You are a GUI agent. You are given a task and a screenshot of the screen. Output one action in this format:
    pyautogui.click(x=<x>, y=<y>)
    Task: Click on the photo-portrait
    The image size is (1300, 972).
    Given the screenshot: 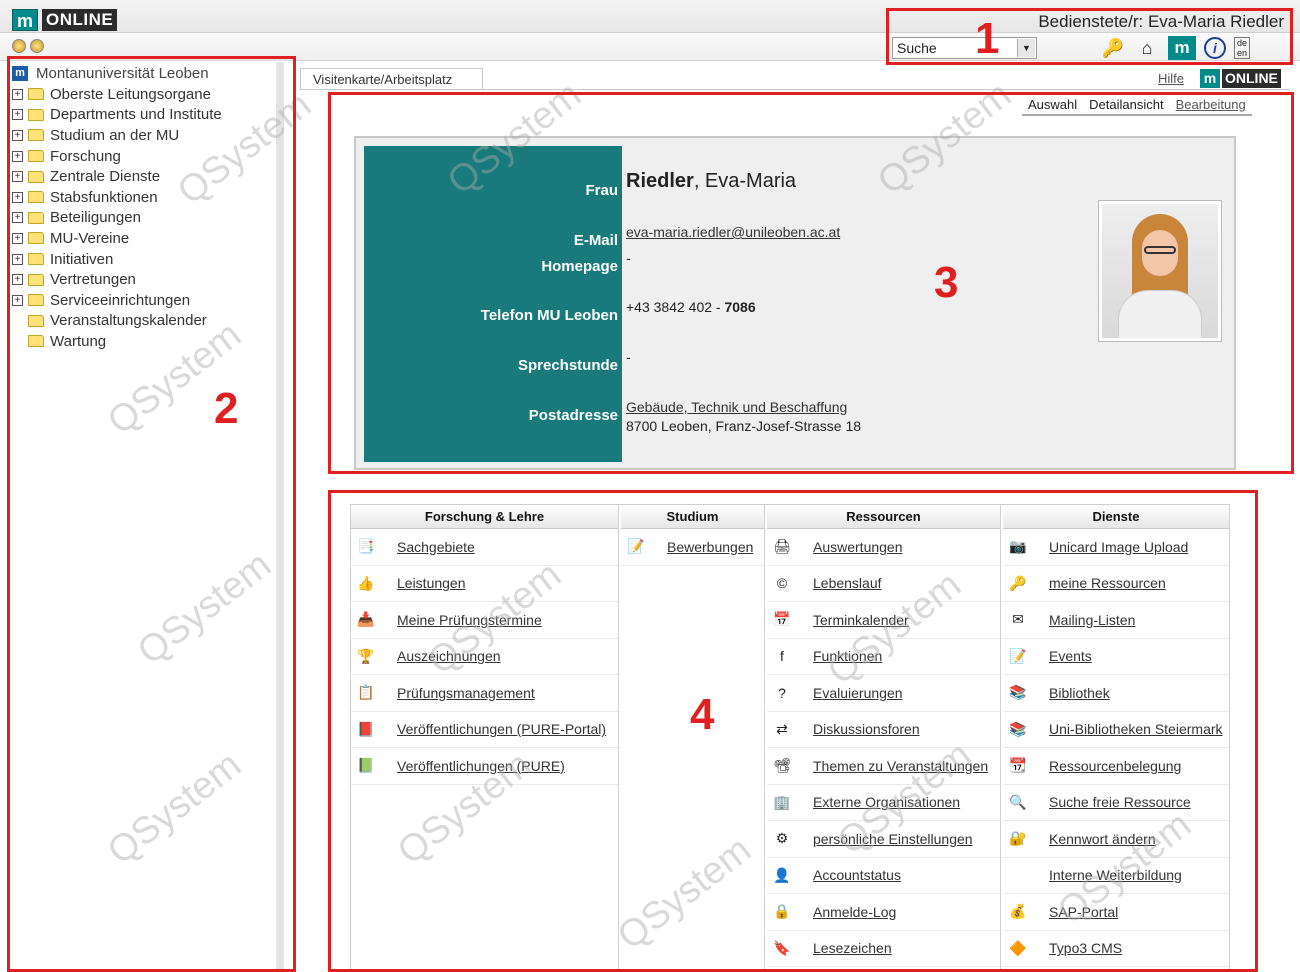 What is the action you would take?
    pyautogui.click(x=1160, y=271)
    